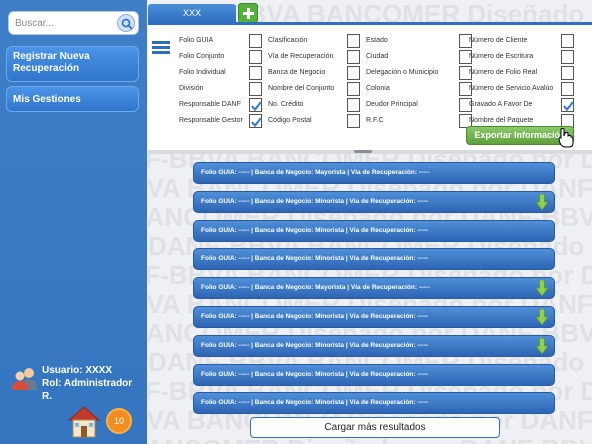 This screenshot has height=444, width=592. I want to click on filter-field: Número de Folio Real, so click(521, 73).